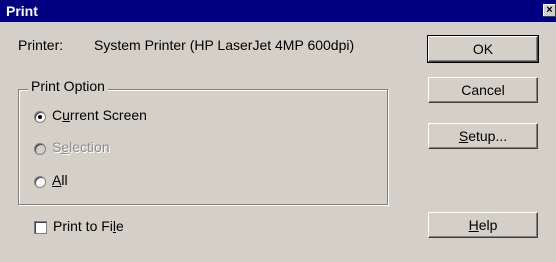  Describe the element at coordinates (57, 180) in the screenshot. I see `option-all-accel: A` at that location.